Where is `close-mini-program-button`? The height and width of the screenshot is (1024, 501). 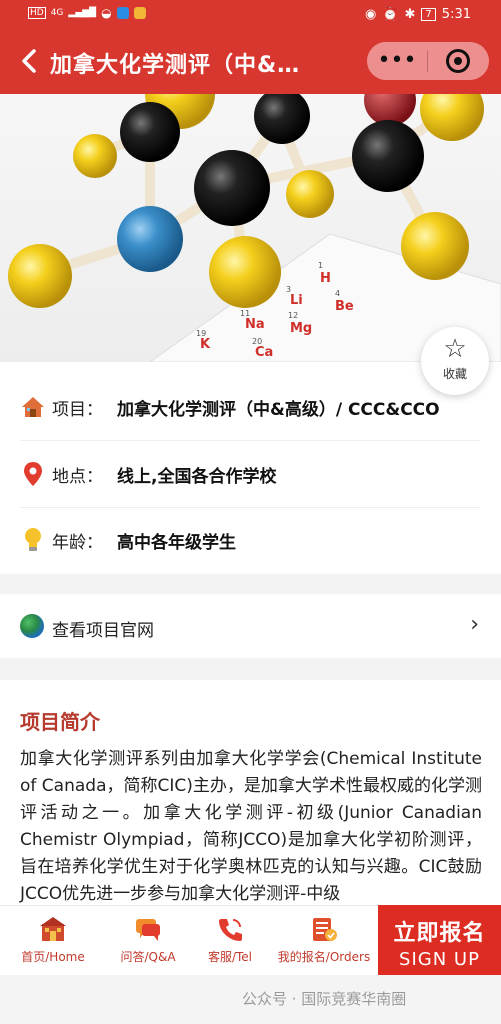
close-mini-program-button is located at coordinates (458, 61).